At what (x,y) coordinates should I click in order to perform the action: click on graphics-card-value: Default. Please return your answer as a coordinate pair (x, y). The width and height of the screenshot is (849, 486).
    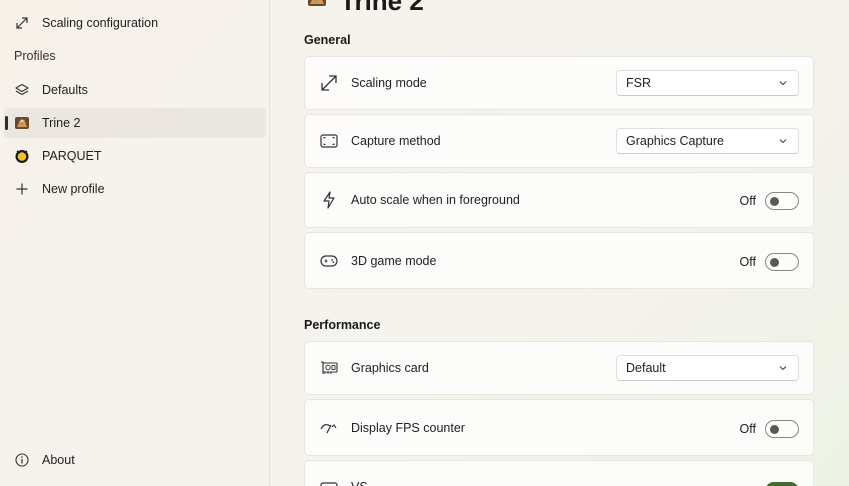
    Looking at the image, I should click on (646, 368).